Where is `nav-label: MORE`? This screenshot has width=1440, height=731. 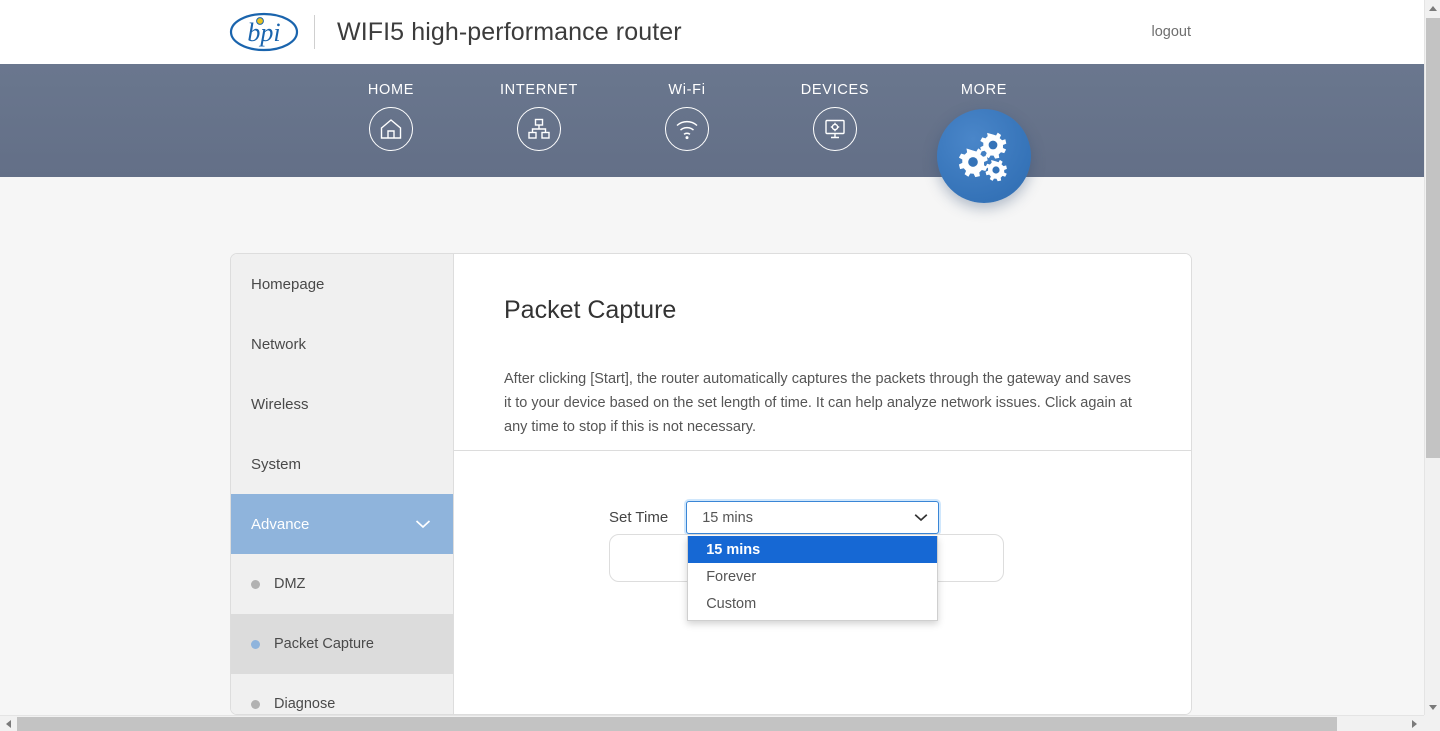 nav-label: MORE is located at coordinates (984, 90).